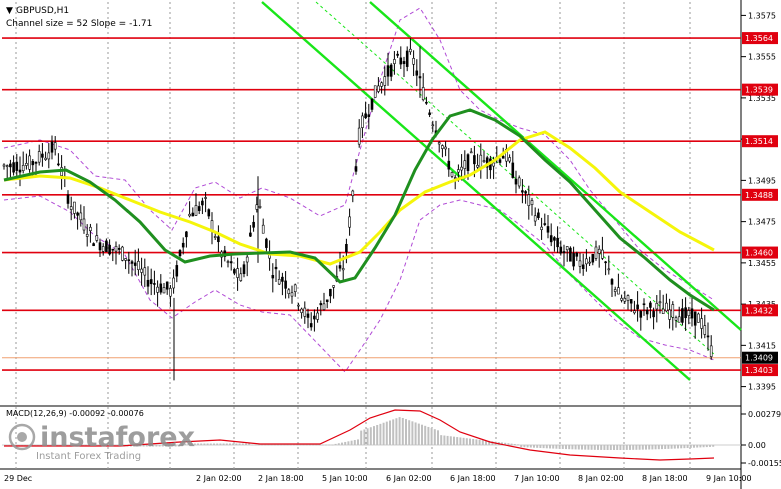  Describe the element at coordinates (345, 478) in the screenshot. I see `time-tick-label: 5 Jan 10:00` at that location.